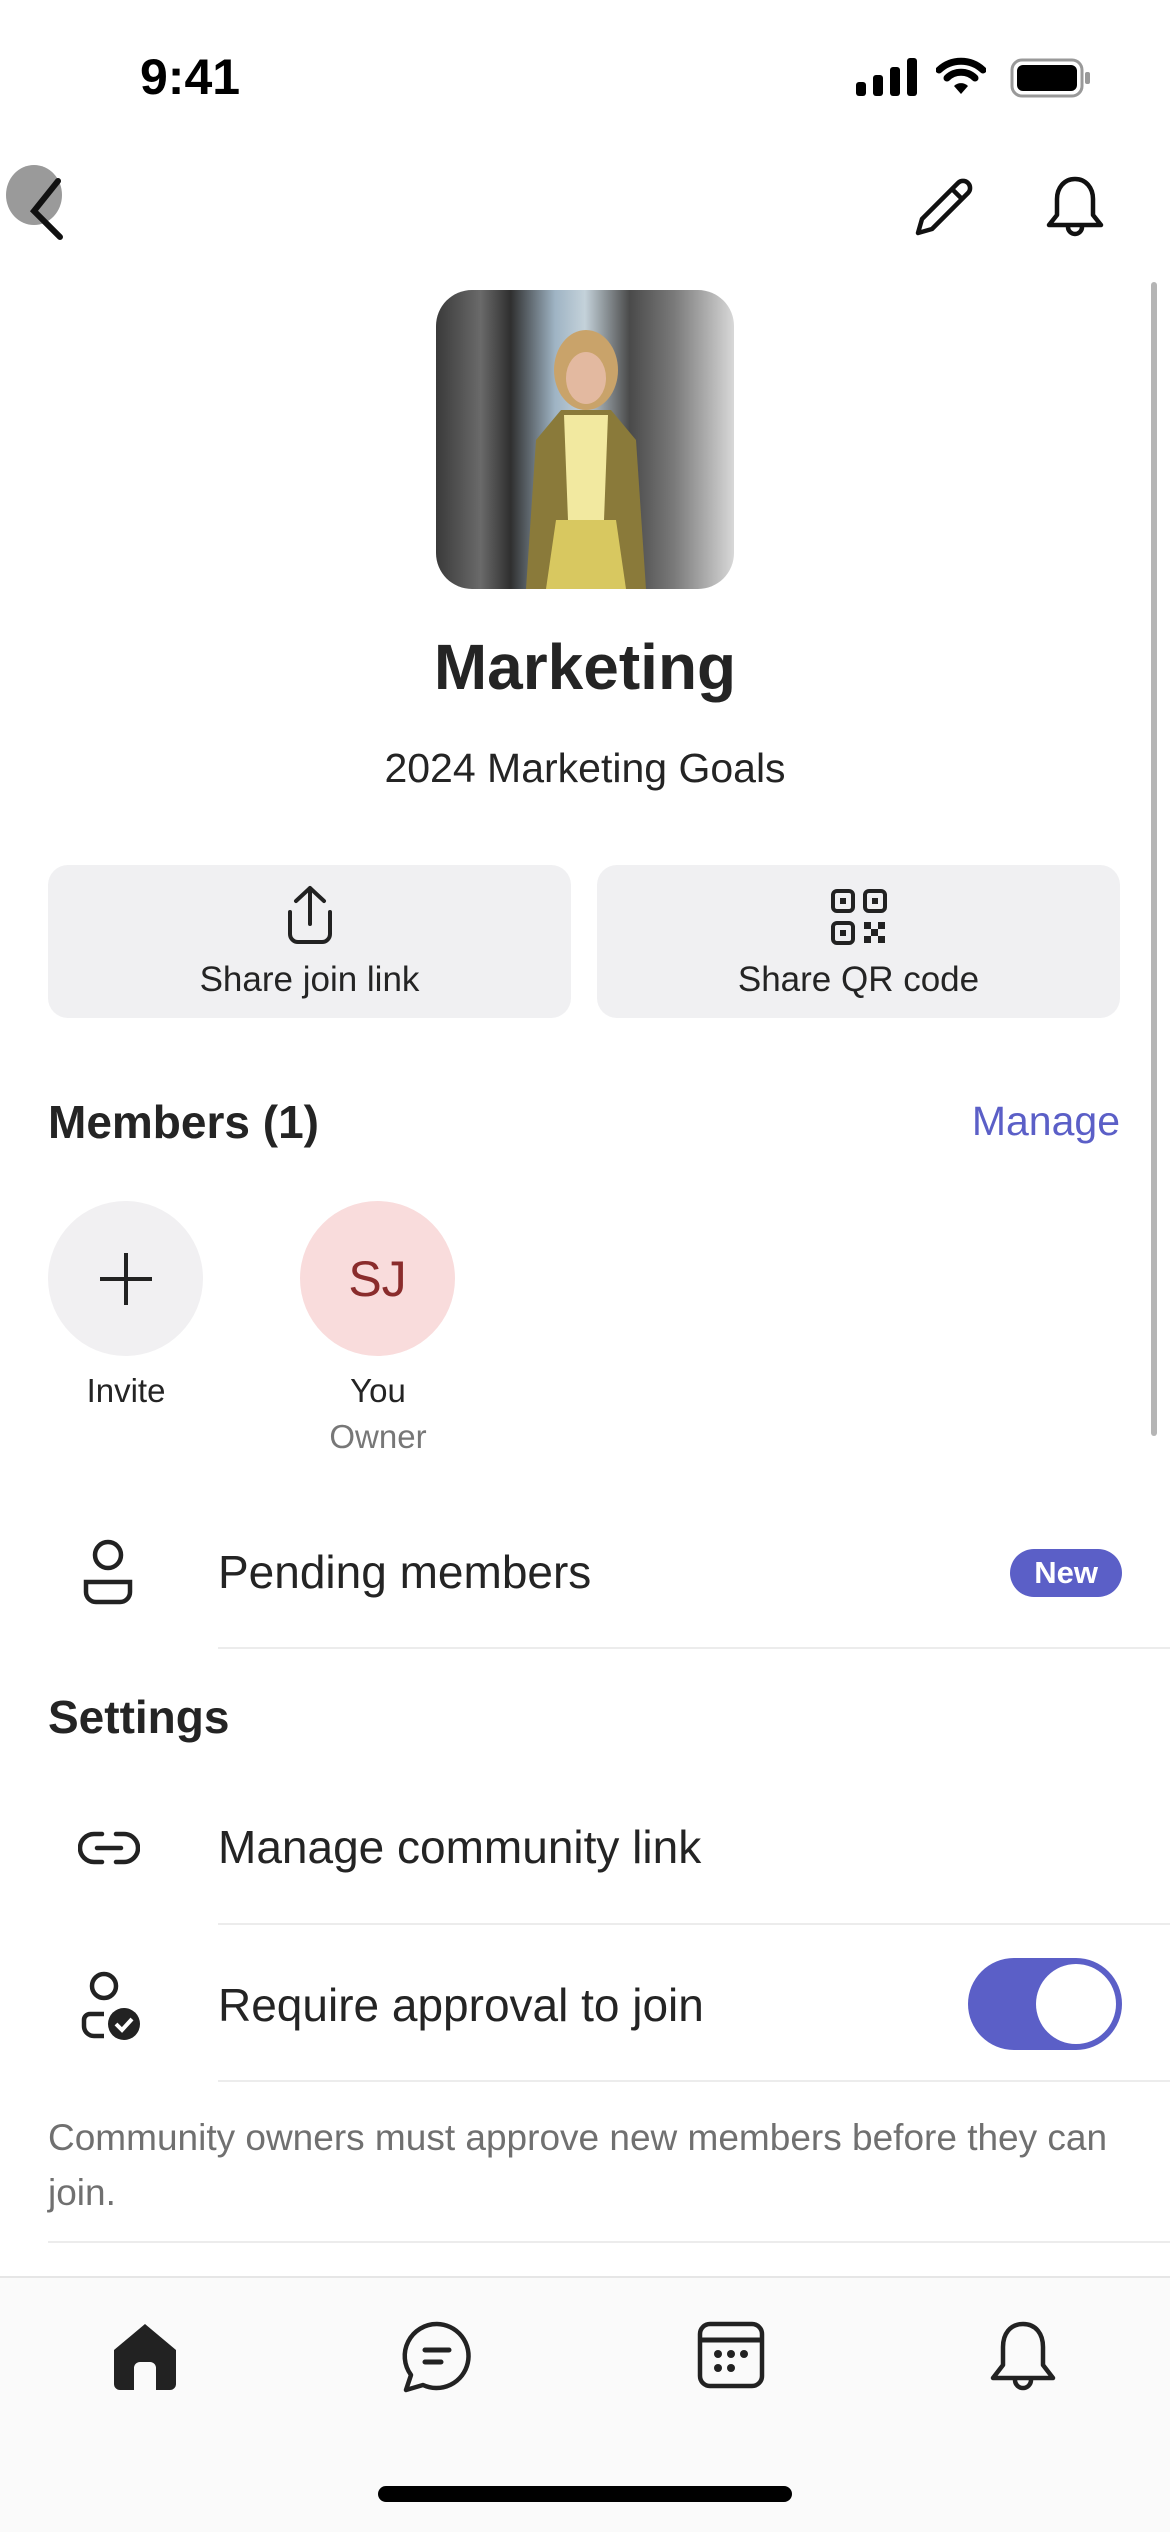  What do you see at coordinates (858, 979) in the screenshot?
I see `share-qr-code-label: Share QR code` at bounding box center [858, 979].